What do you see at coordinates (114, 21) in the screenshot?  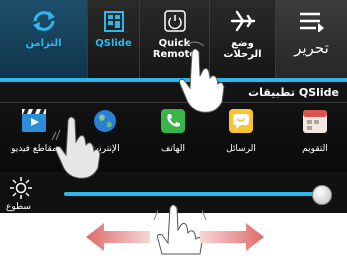 I see `qslide-icon` at bounding box center [114, 21].